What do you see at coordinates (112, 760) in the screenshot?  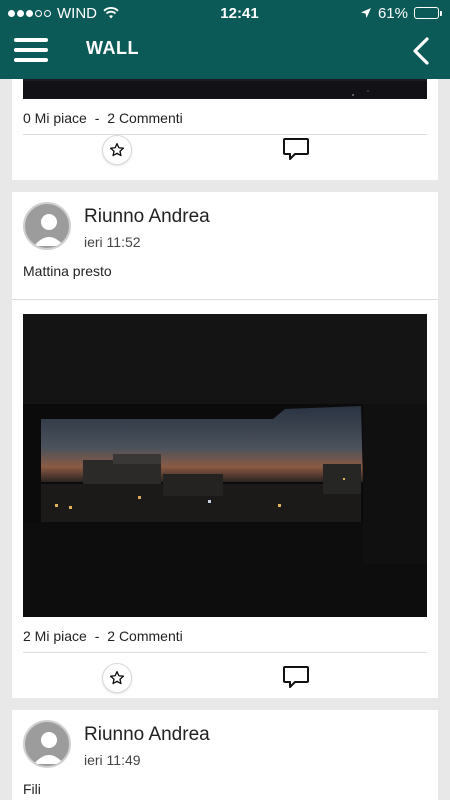 I see `post-time: ieri 11:49` at bounding box center [112, 760].